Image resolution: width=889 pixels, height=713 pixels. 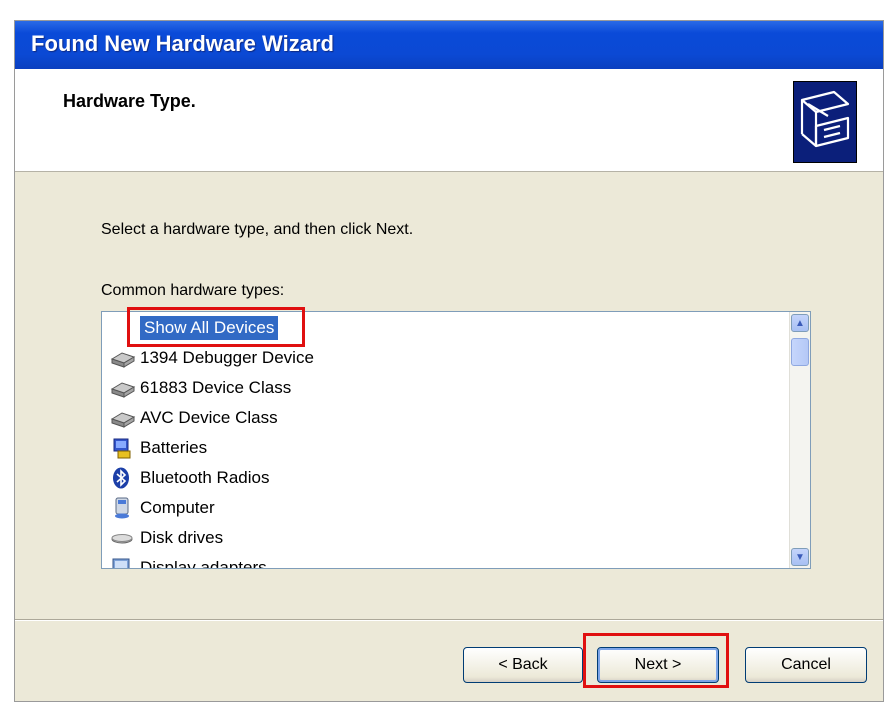 I want to click on wizard-header: Hardware Type., so click(x=449, y=120).